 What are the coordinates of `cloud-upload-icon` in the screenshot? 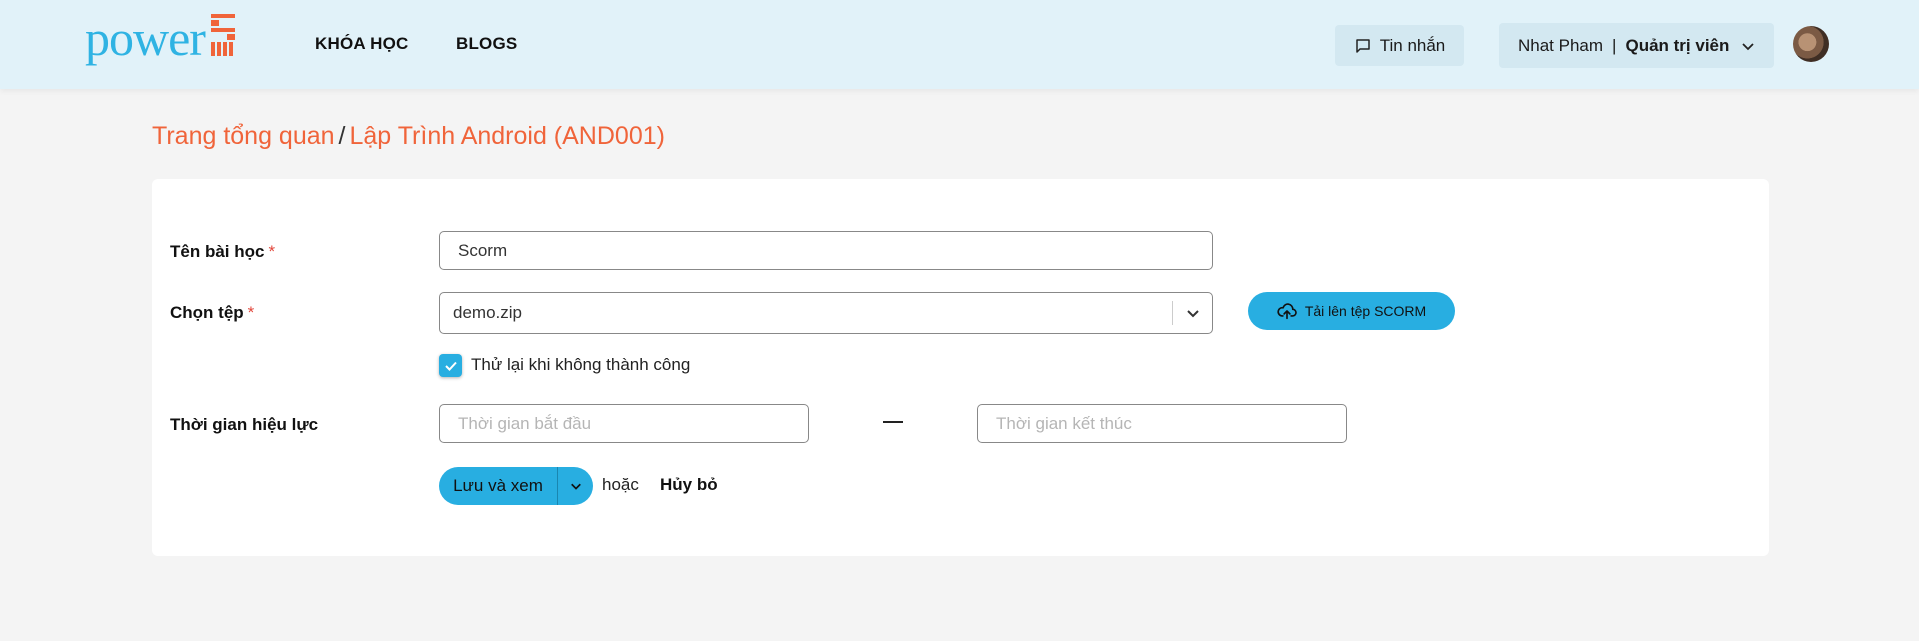 It's located at (1287, 311).